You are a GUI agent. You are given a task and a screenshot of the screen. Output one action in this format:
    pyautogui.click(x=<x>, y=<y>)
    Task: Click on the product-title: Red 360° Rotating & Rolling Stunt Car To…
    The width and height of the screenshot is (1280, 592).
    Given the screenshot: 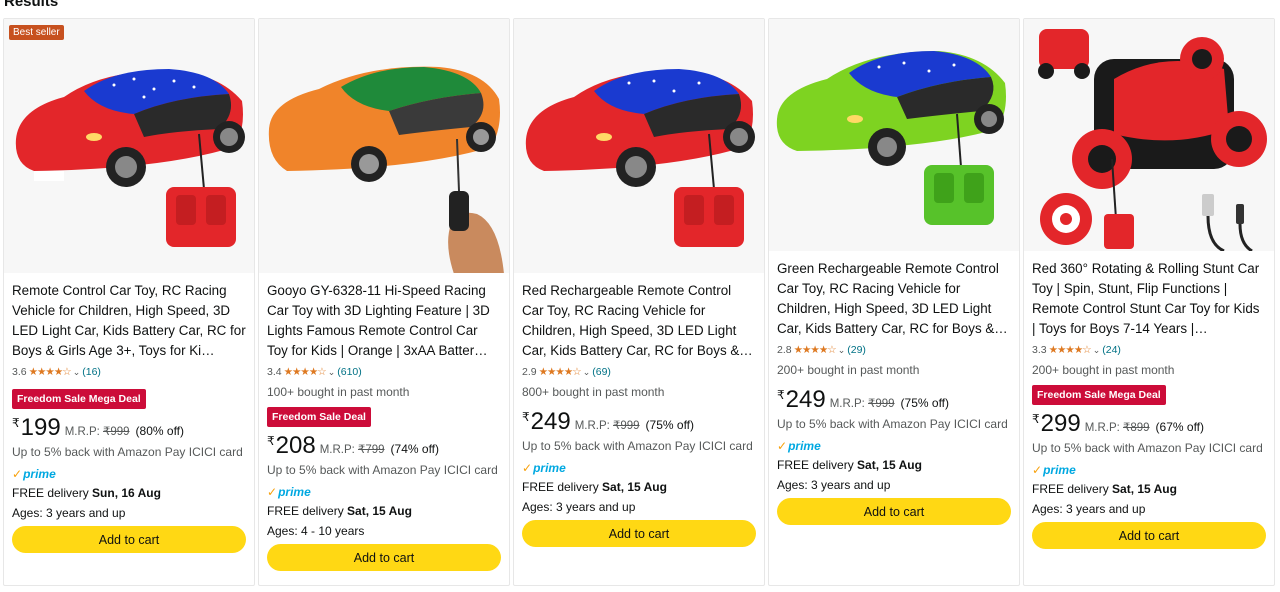 What is the action you would take?
    pyautogui.click(x=1149, y=299)
    